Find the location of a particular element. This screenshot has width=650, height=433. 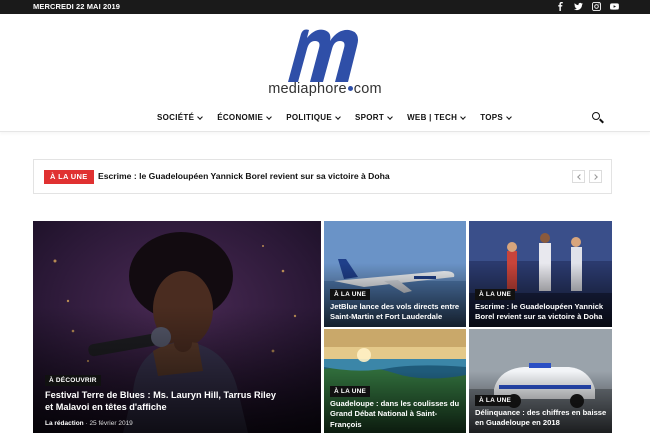

logo-tld: com is located at coordinates (367, 89).